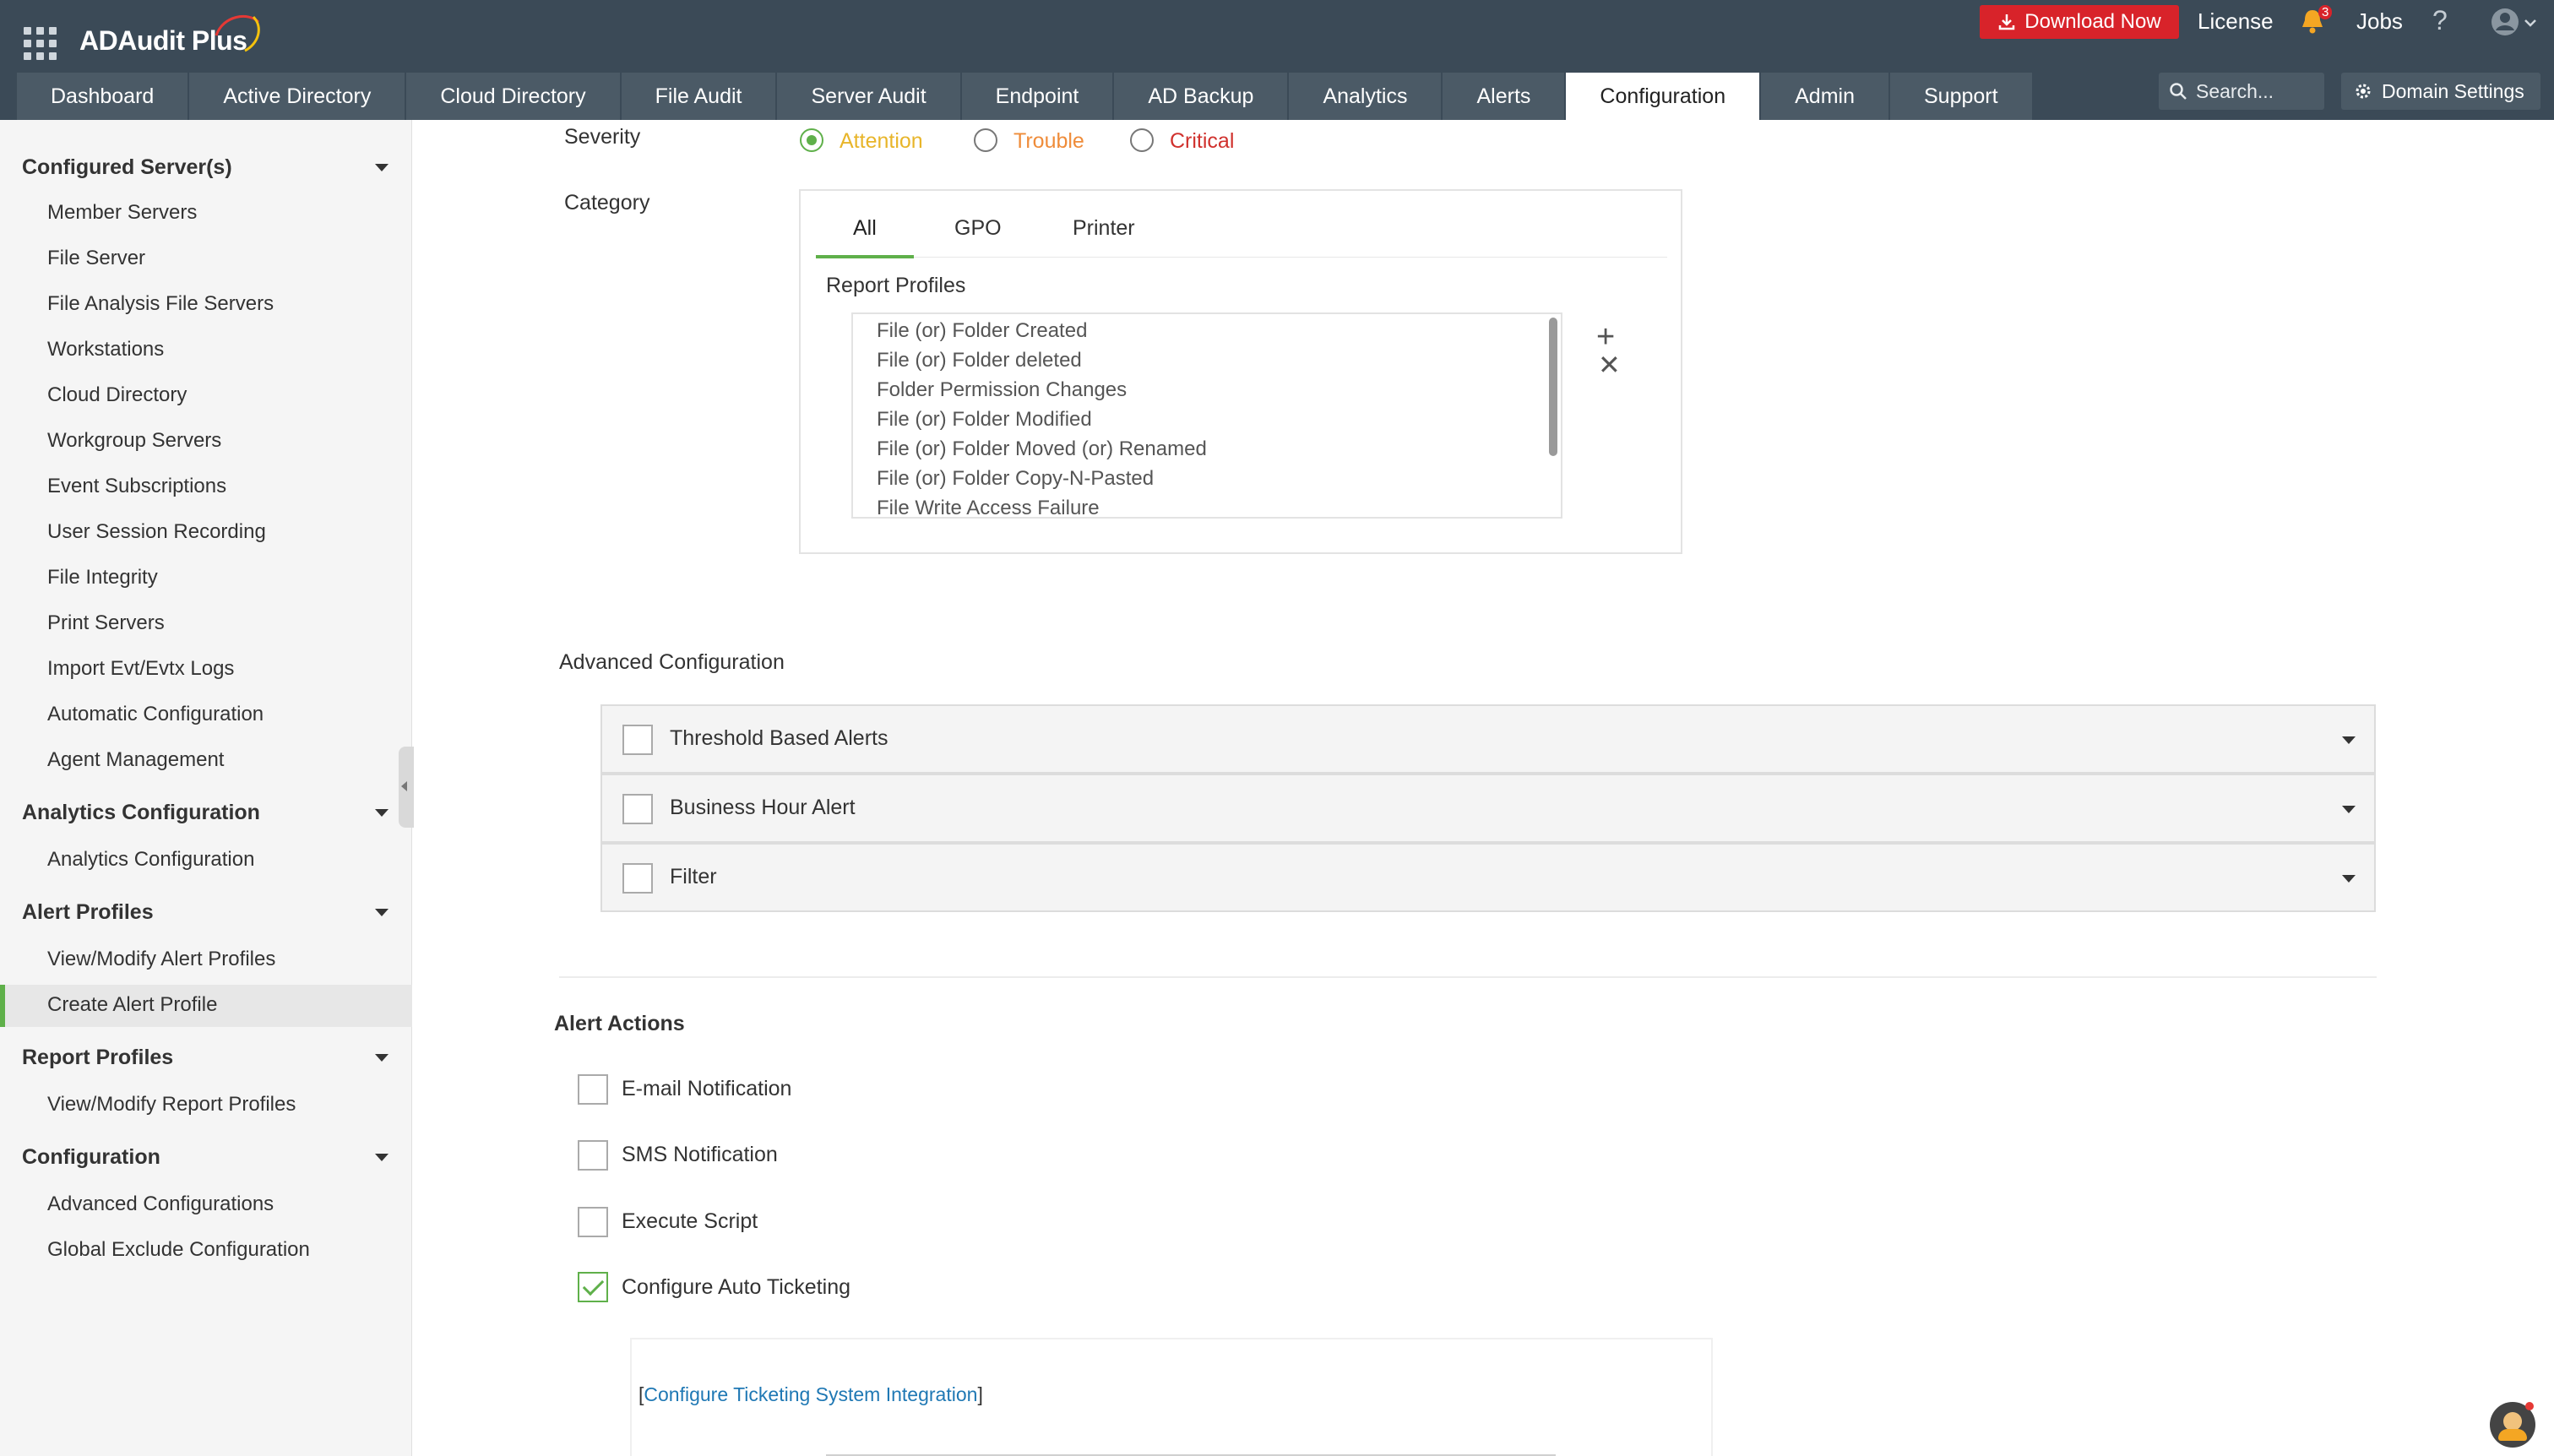 The height and width of the screenshot is (1456, 2554). What do you see at coordinates (298, 96) in the screenshot?
I see `tab-active-directory: Active Directory` at bounding box center [298, 96].